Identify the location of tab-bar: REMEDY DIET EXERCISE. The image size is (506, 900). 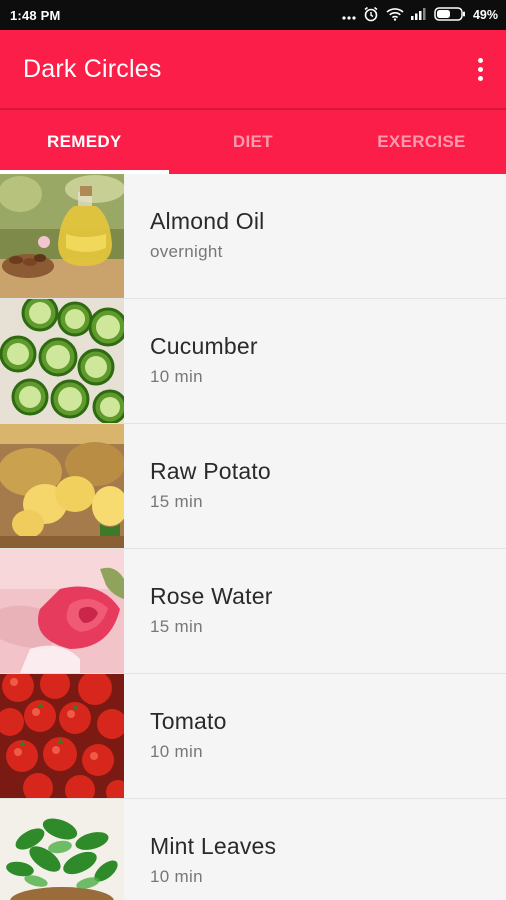
(253, 142).